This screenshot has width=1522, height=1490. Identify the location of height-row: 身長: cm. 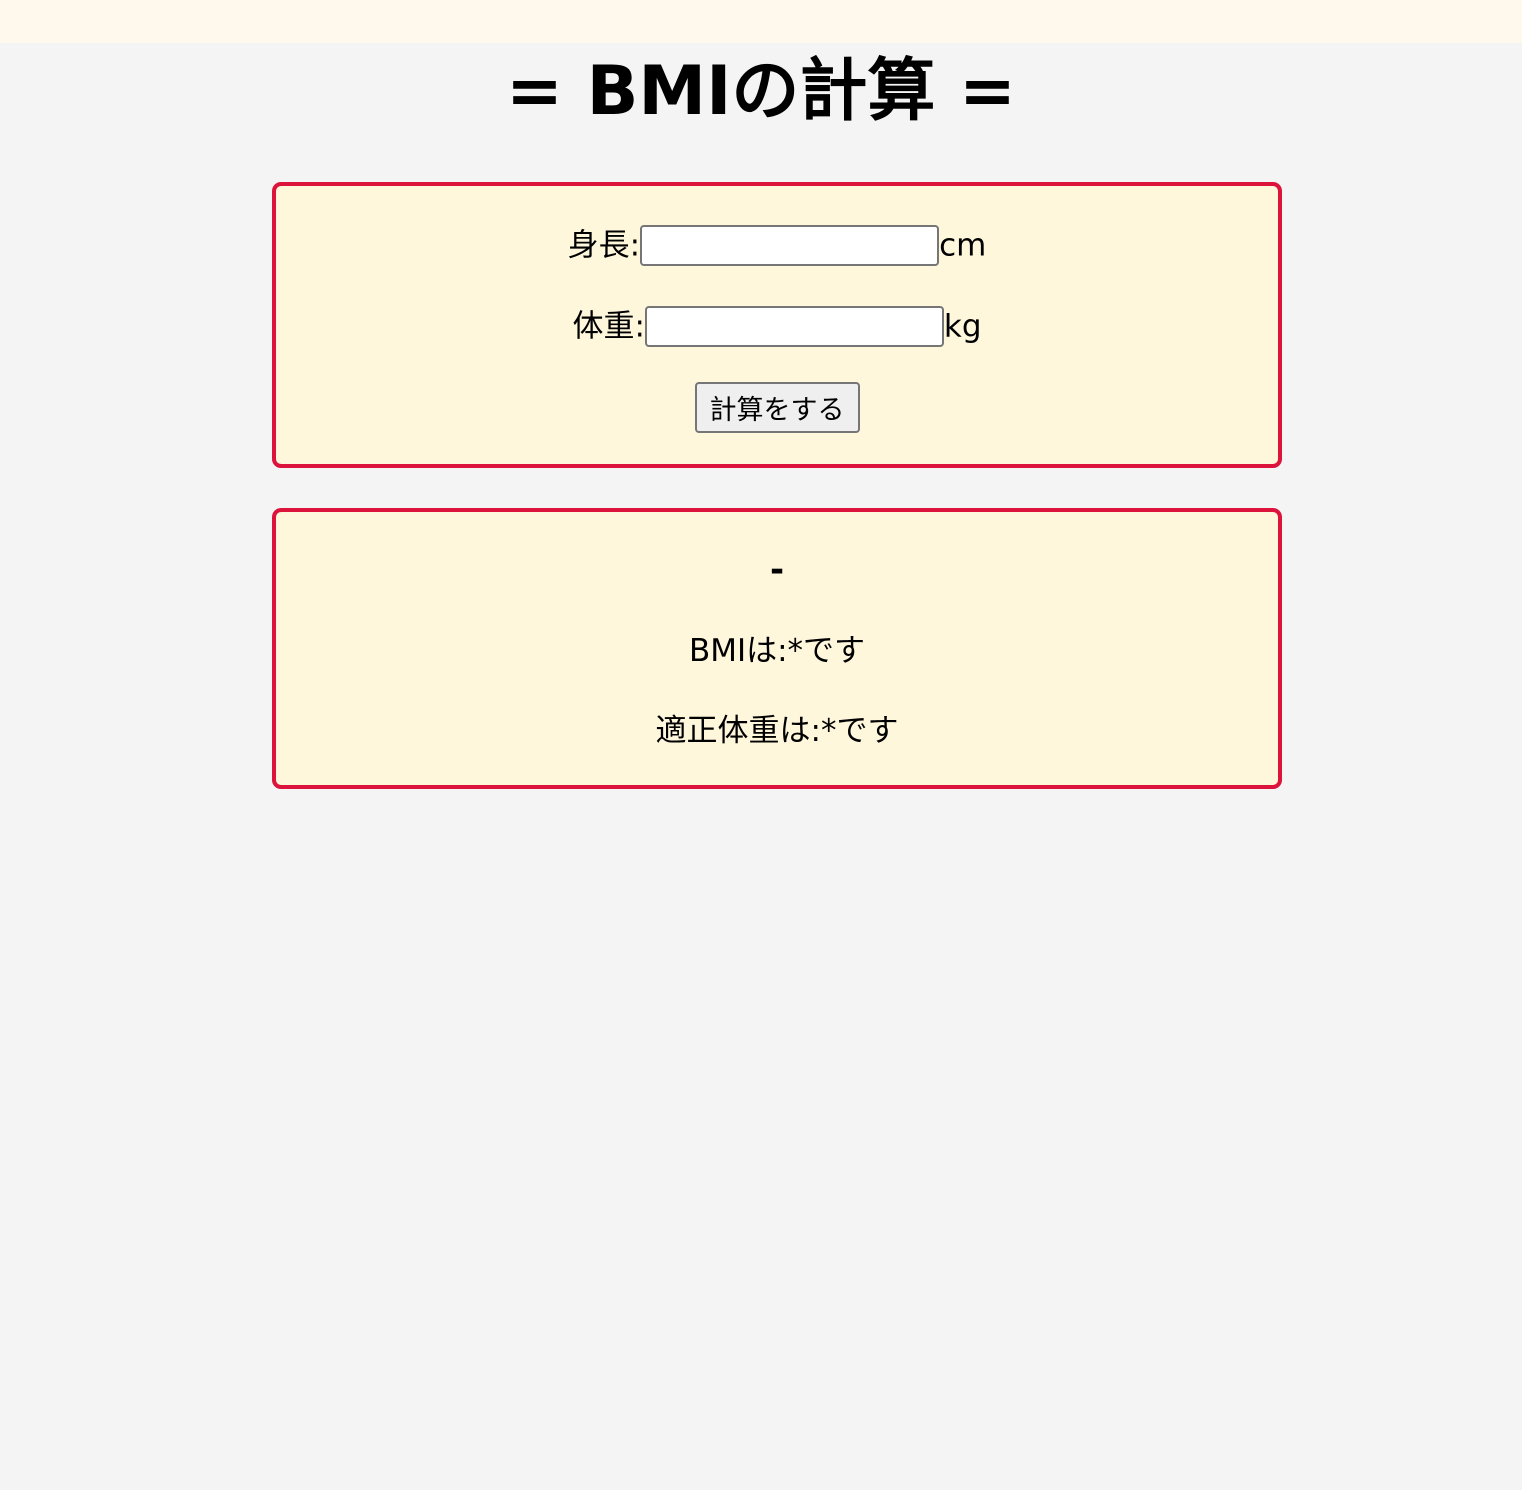
(777, 245).